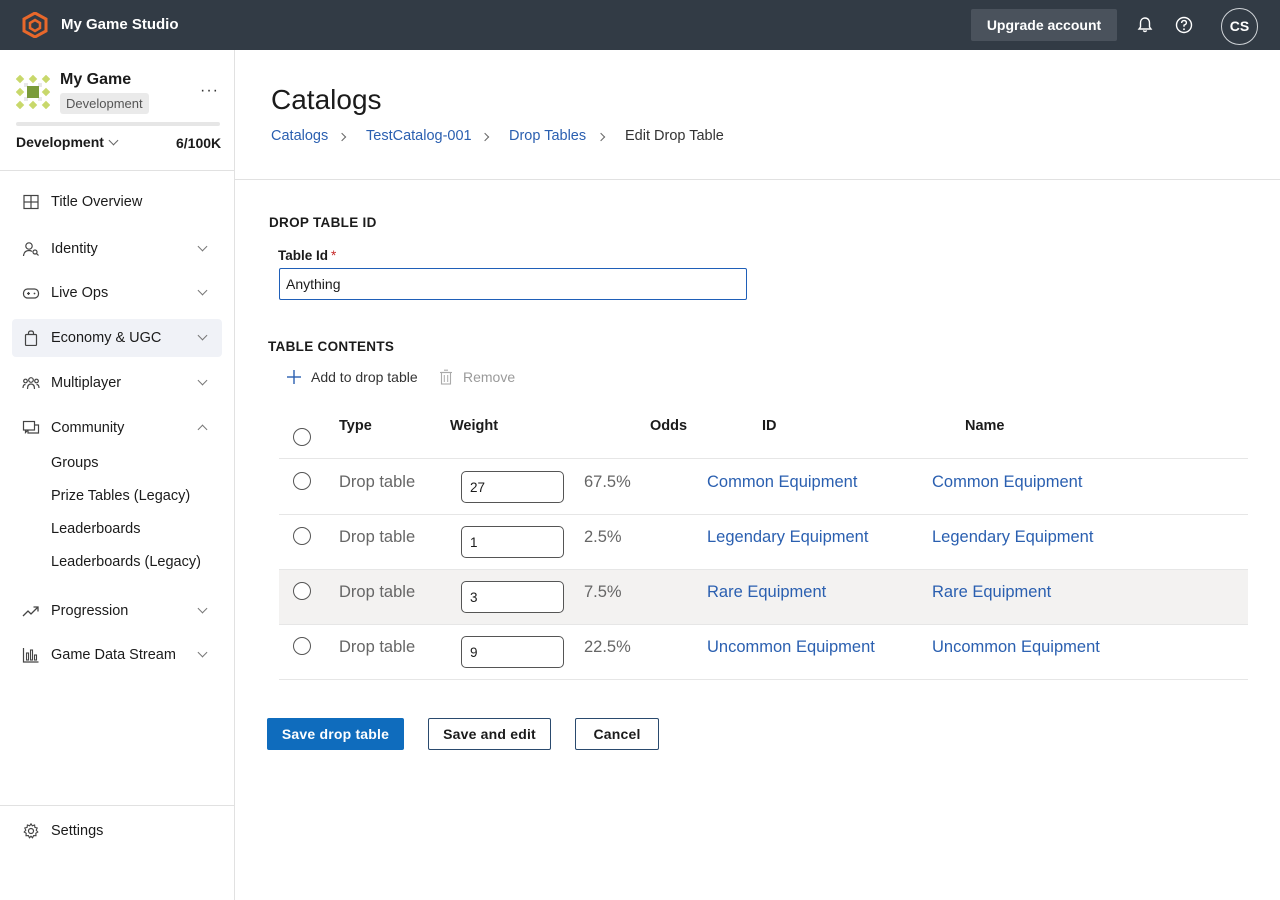 The image size is (1280, 900). Describe the element at coordinates (90, 611) in the screenshot. I see `sidebar-item-label: Progression` at that location.